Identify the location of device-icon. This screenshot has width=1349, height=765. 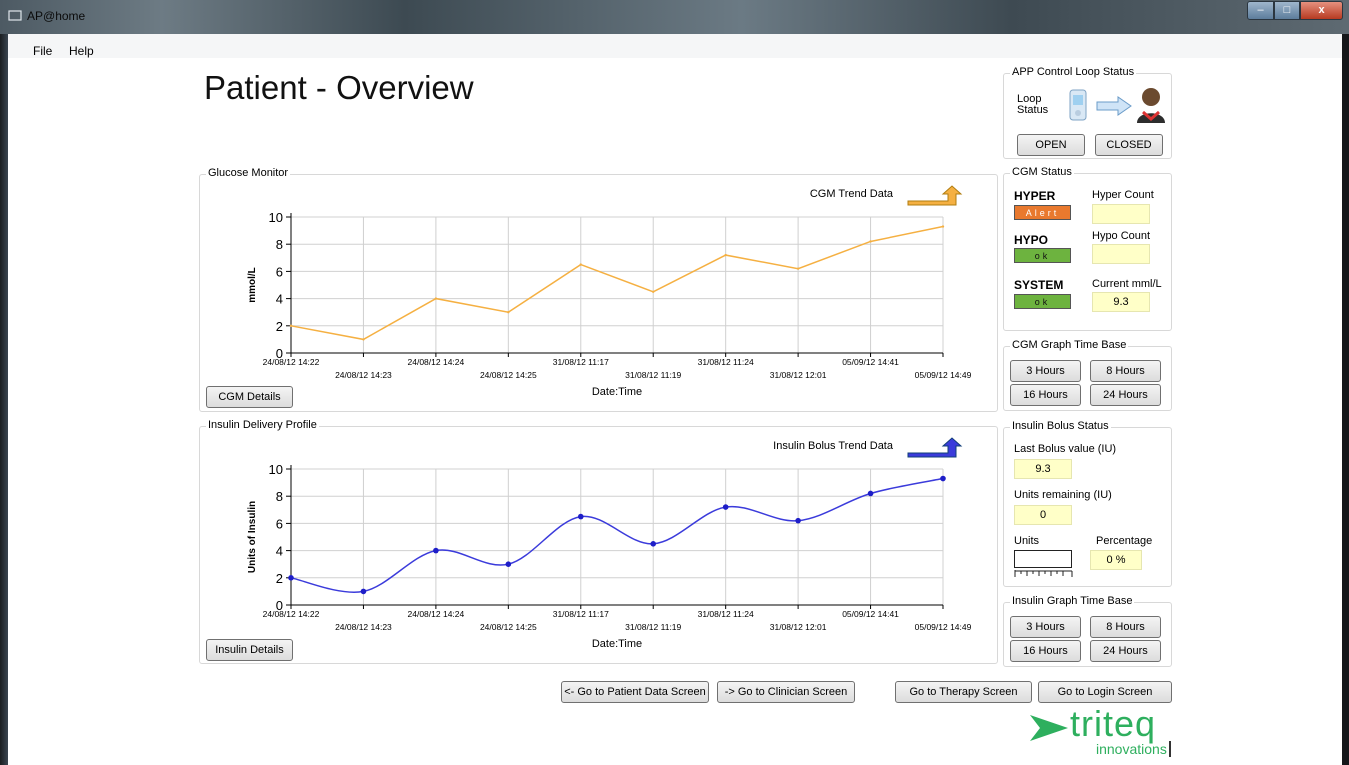
(1078, 105).